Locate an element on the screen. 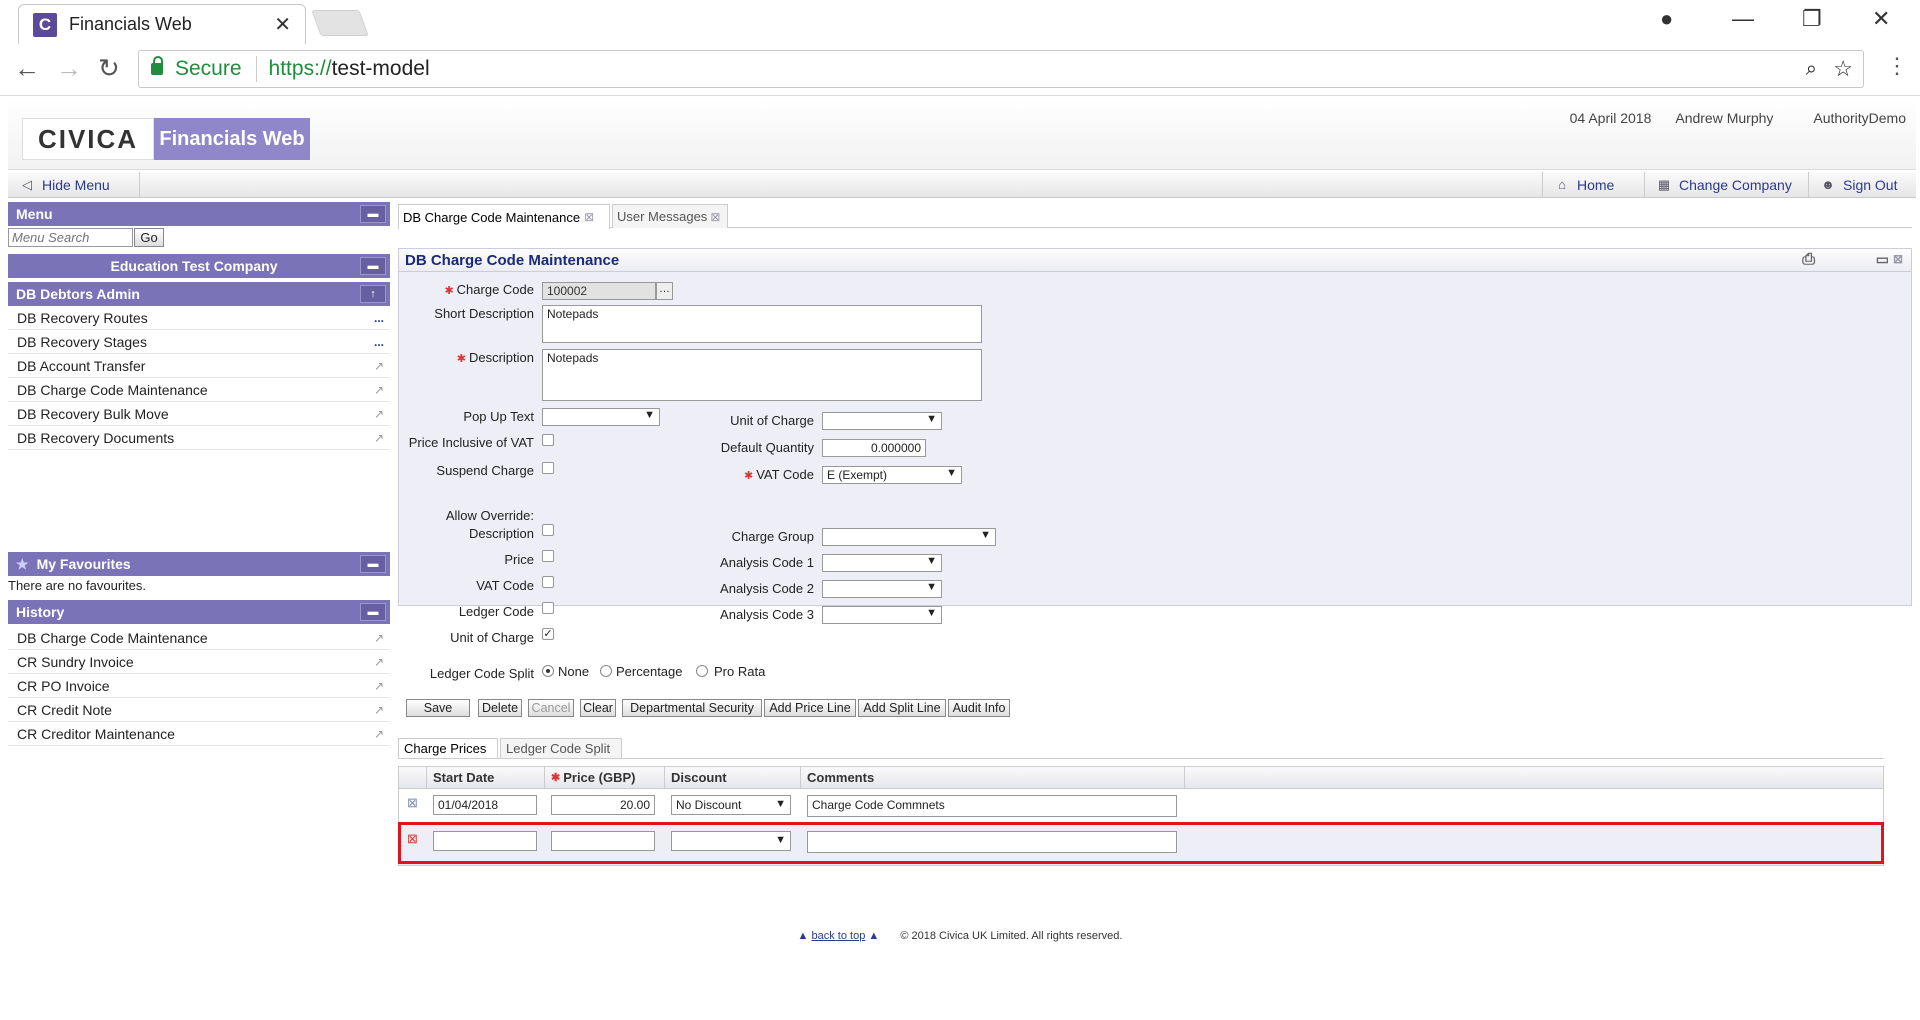 The image size is (1920, 1020). vat-code-select: E (Exempt) ▼ is located at coordinates (892, 475).